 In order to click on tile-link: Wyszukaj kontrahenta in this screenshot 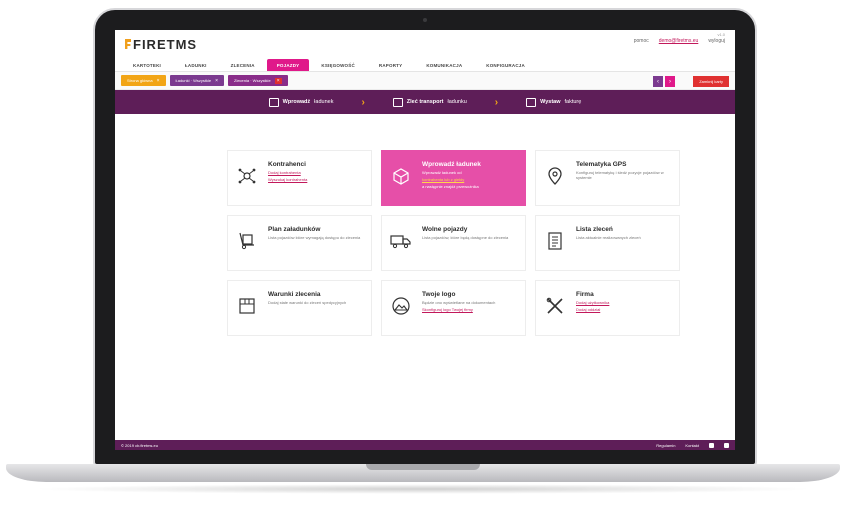, I will do `click(287, 179)`.